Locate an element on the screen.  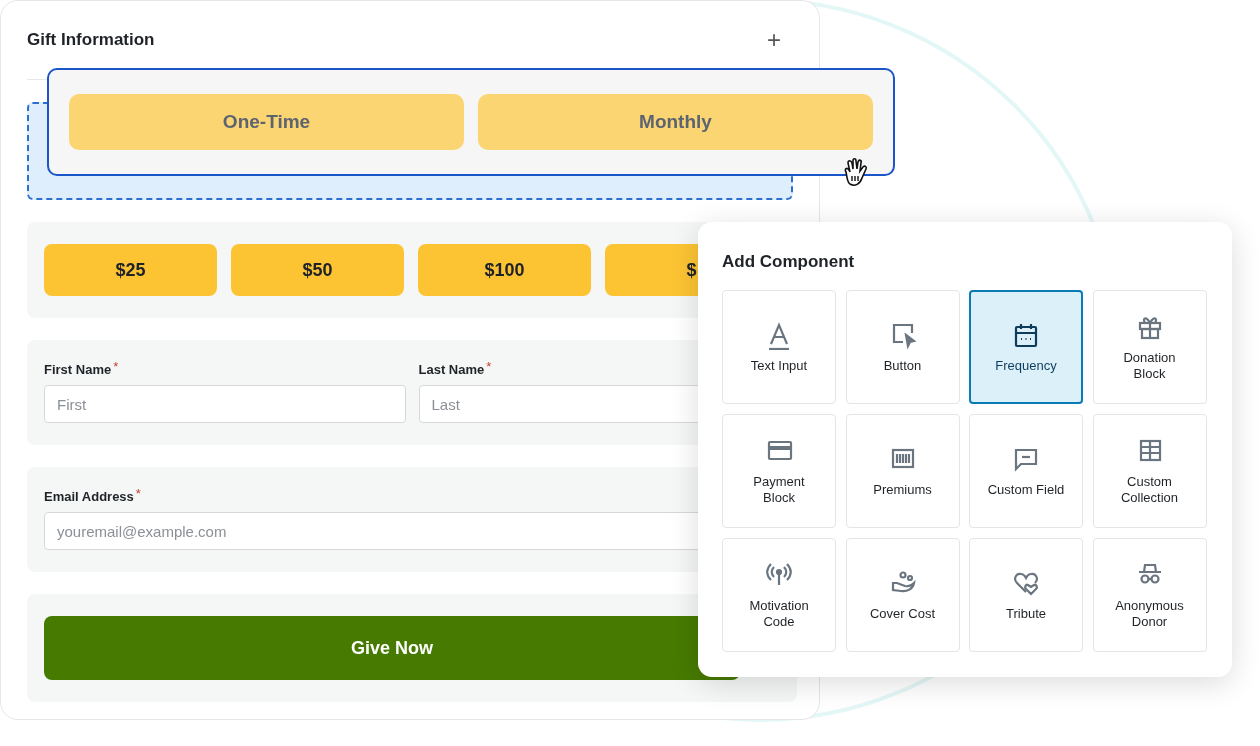
frequency-option: Monthly is located at coordinates (675, 122).